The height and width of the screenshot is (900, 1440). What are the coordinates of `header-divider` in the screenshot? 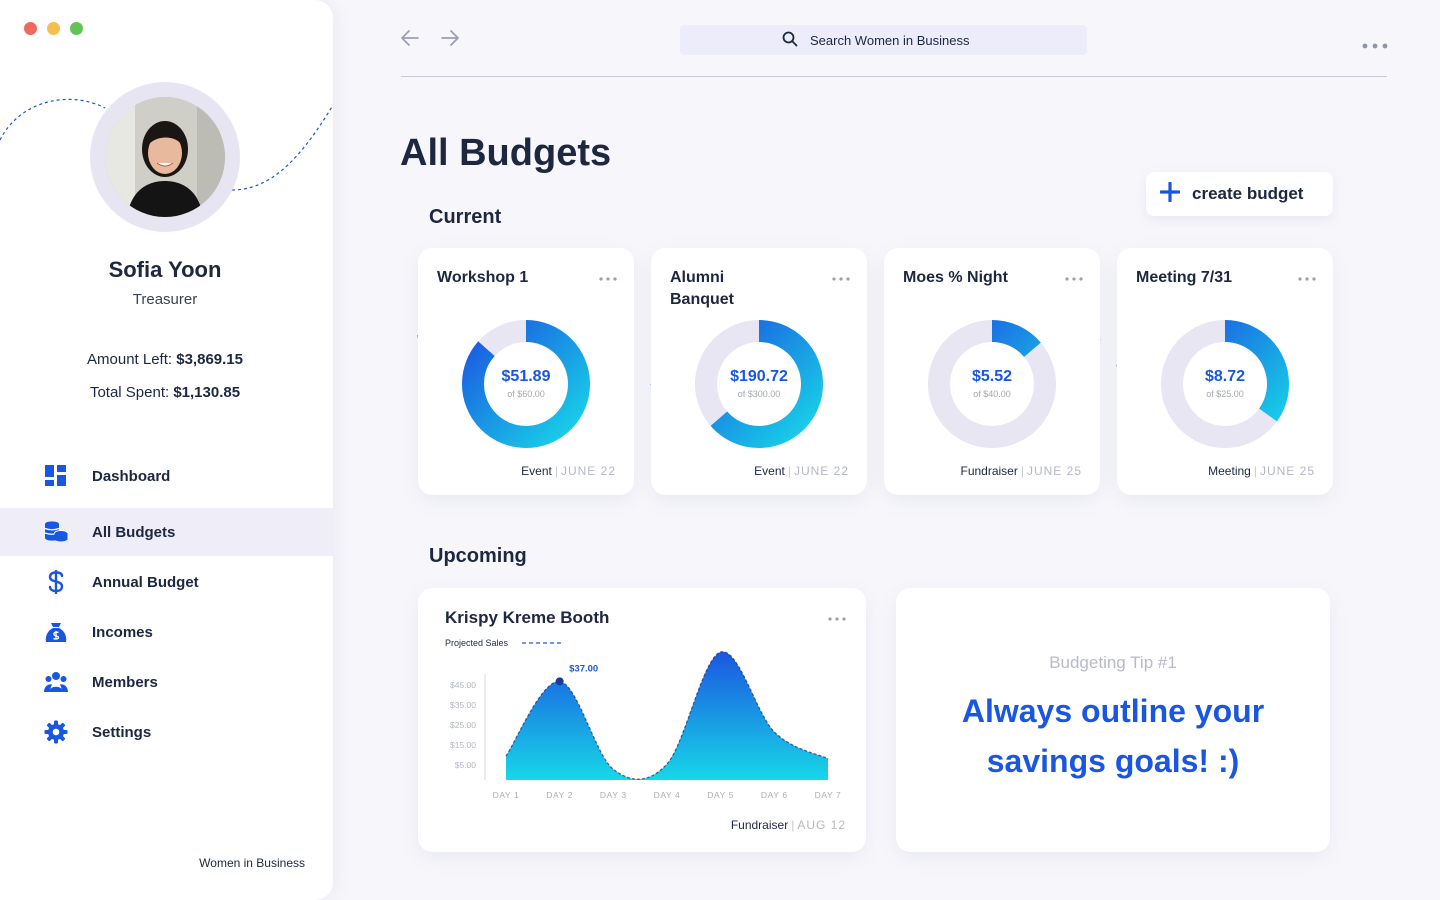 It's located at (894, 76).